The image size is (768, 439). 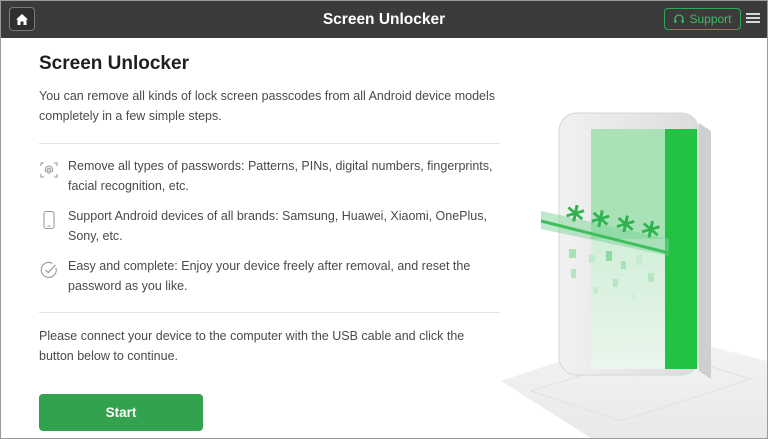 I want to click on support-button: Support, so click(x=702, y=19).